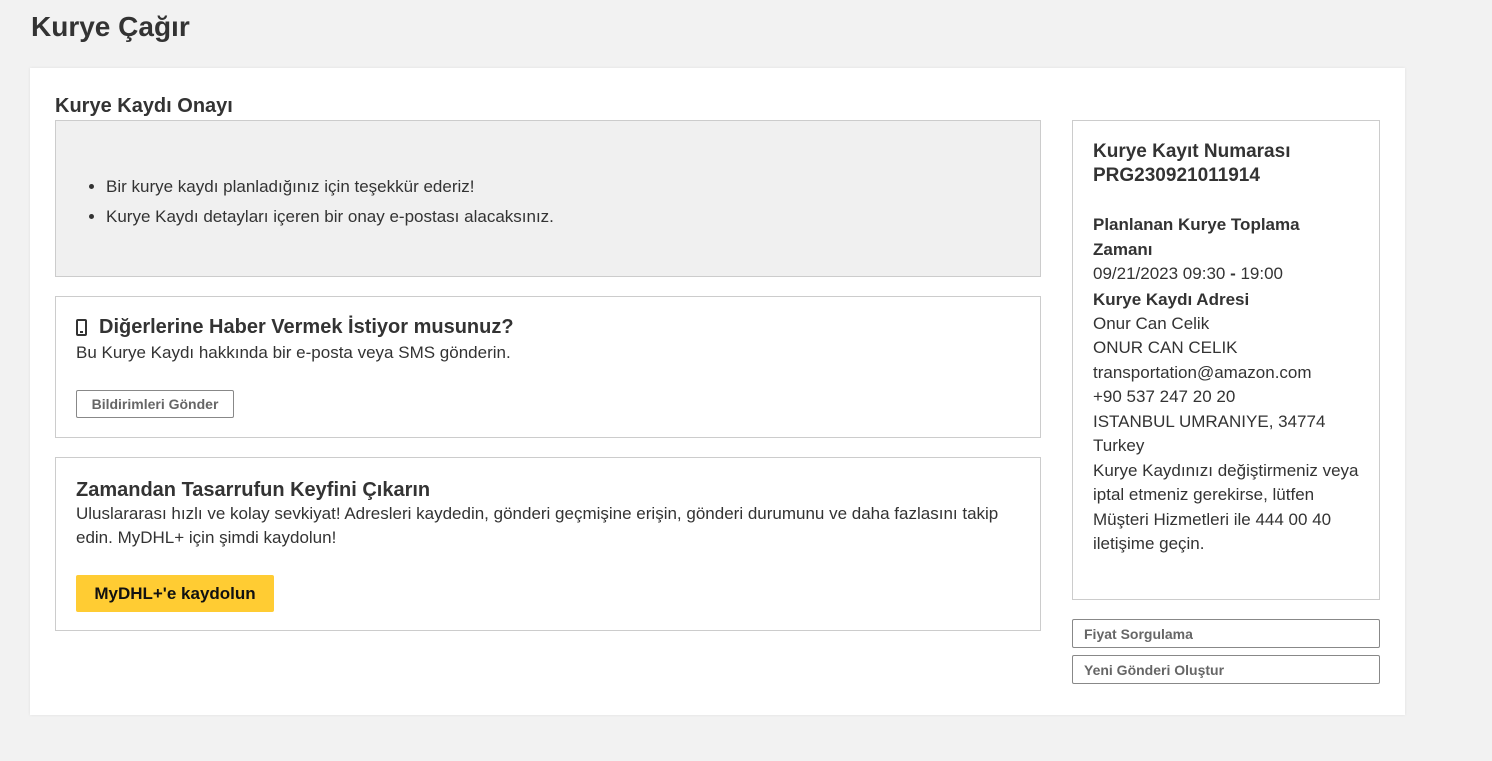 The width and height of the screenshot is (1492, 761). I want to click on mobile-phone-icon, so click(81, 327).